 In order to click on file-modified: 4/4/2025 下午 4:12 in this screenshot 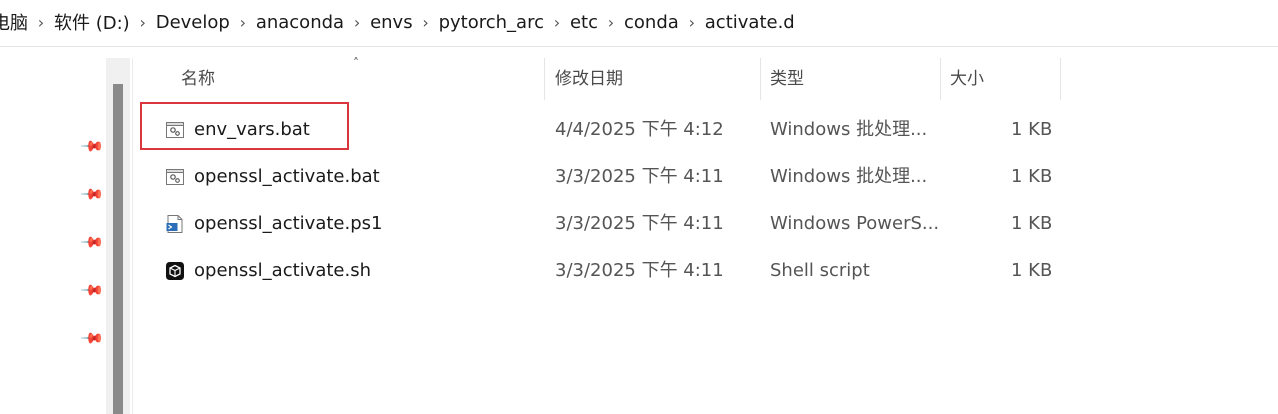, I will do `click(639, 129)`.